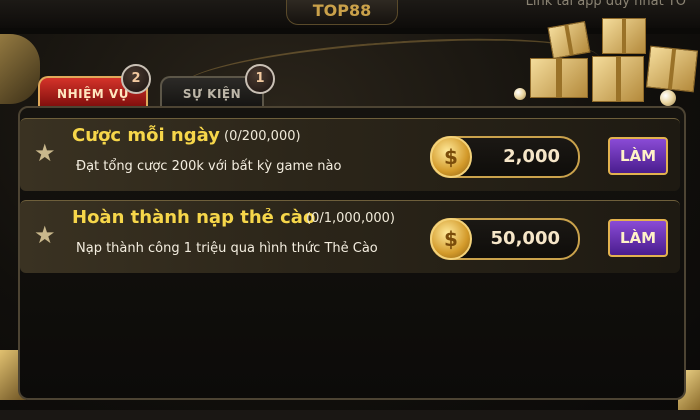  What do you see at coordinates (605, 64) in the screenshot?
I see `gift-boxes-decoration` at bounding box center [605, 64].